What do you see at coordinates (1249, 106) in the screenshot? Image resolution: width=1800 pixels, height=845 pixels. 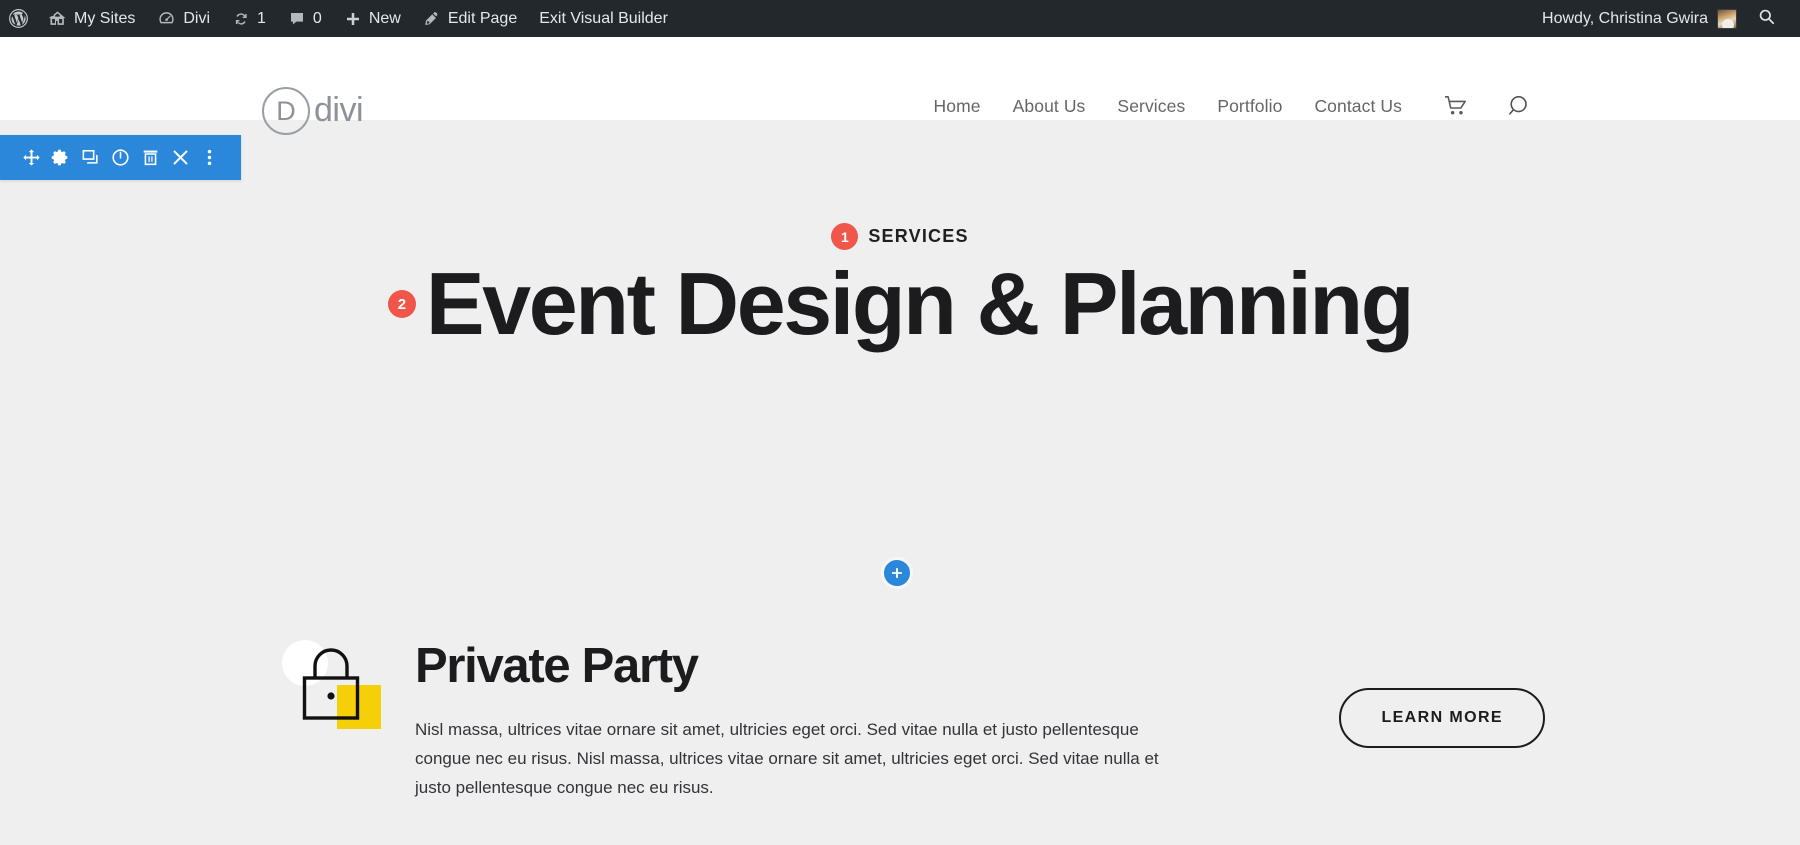 I see `nav-item-portfolio: Portfolio` at bounding box center [1249, 106].